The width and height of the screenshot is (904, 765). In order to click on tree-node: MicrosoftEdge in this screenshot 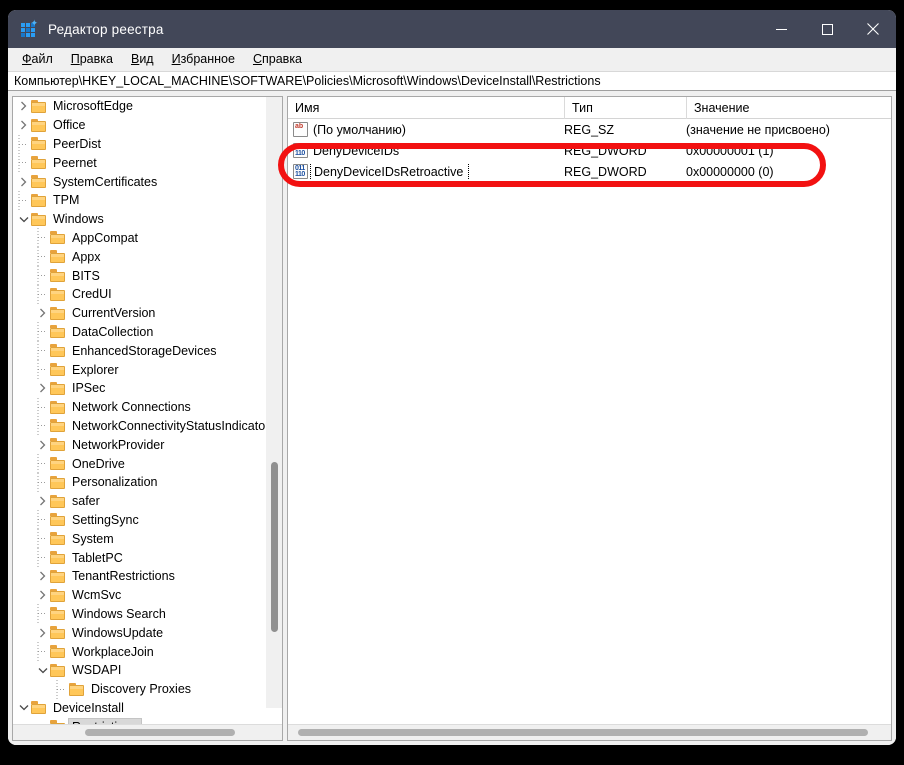, I will do `click(147, 106)`.